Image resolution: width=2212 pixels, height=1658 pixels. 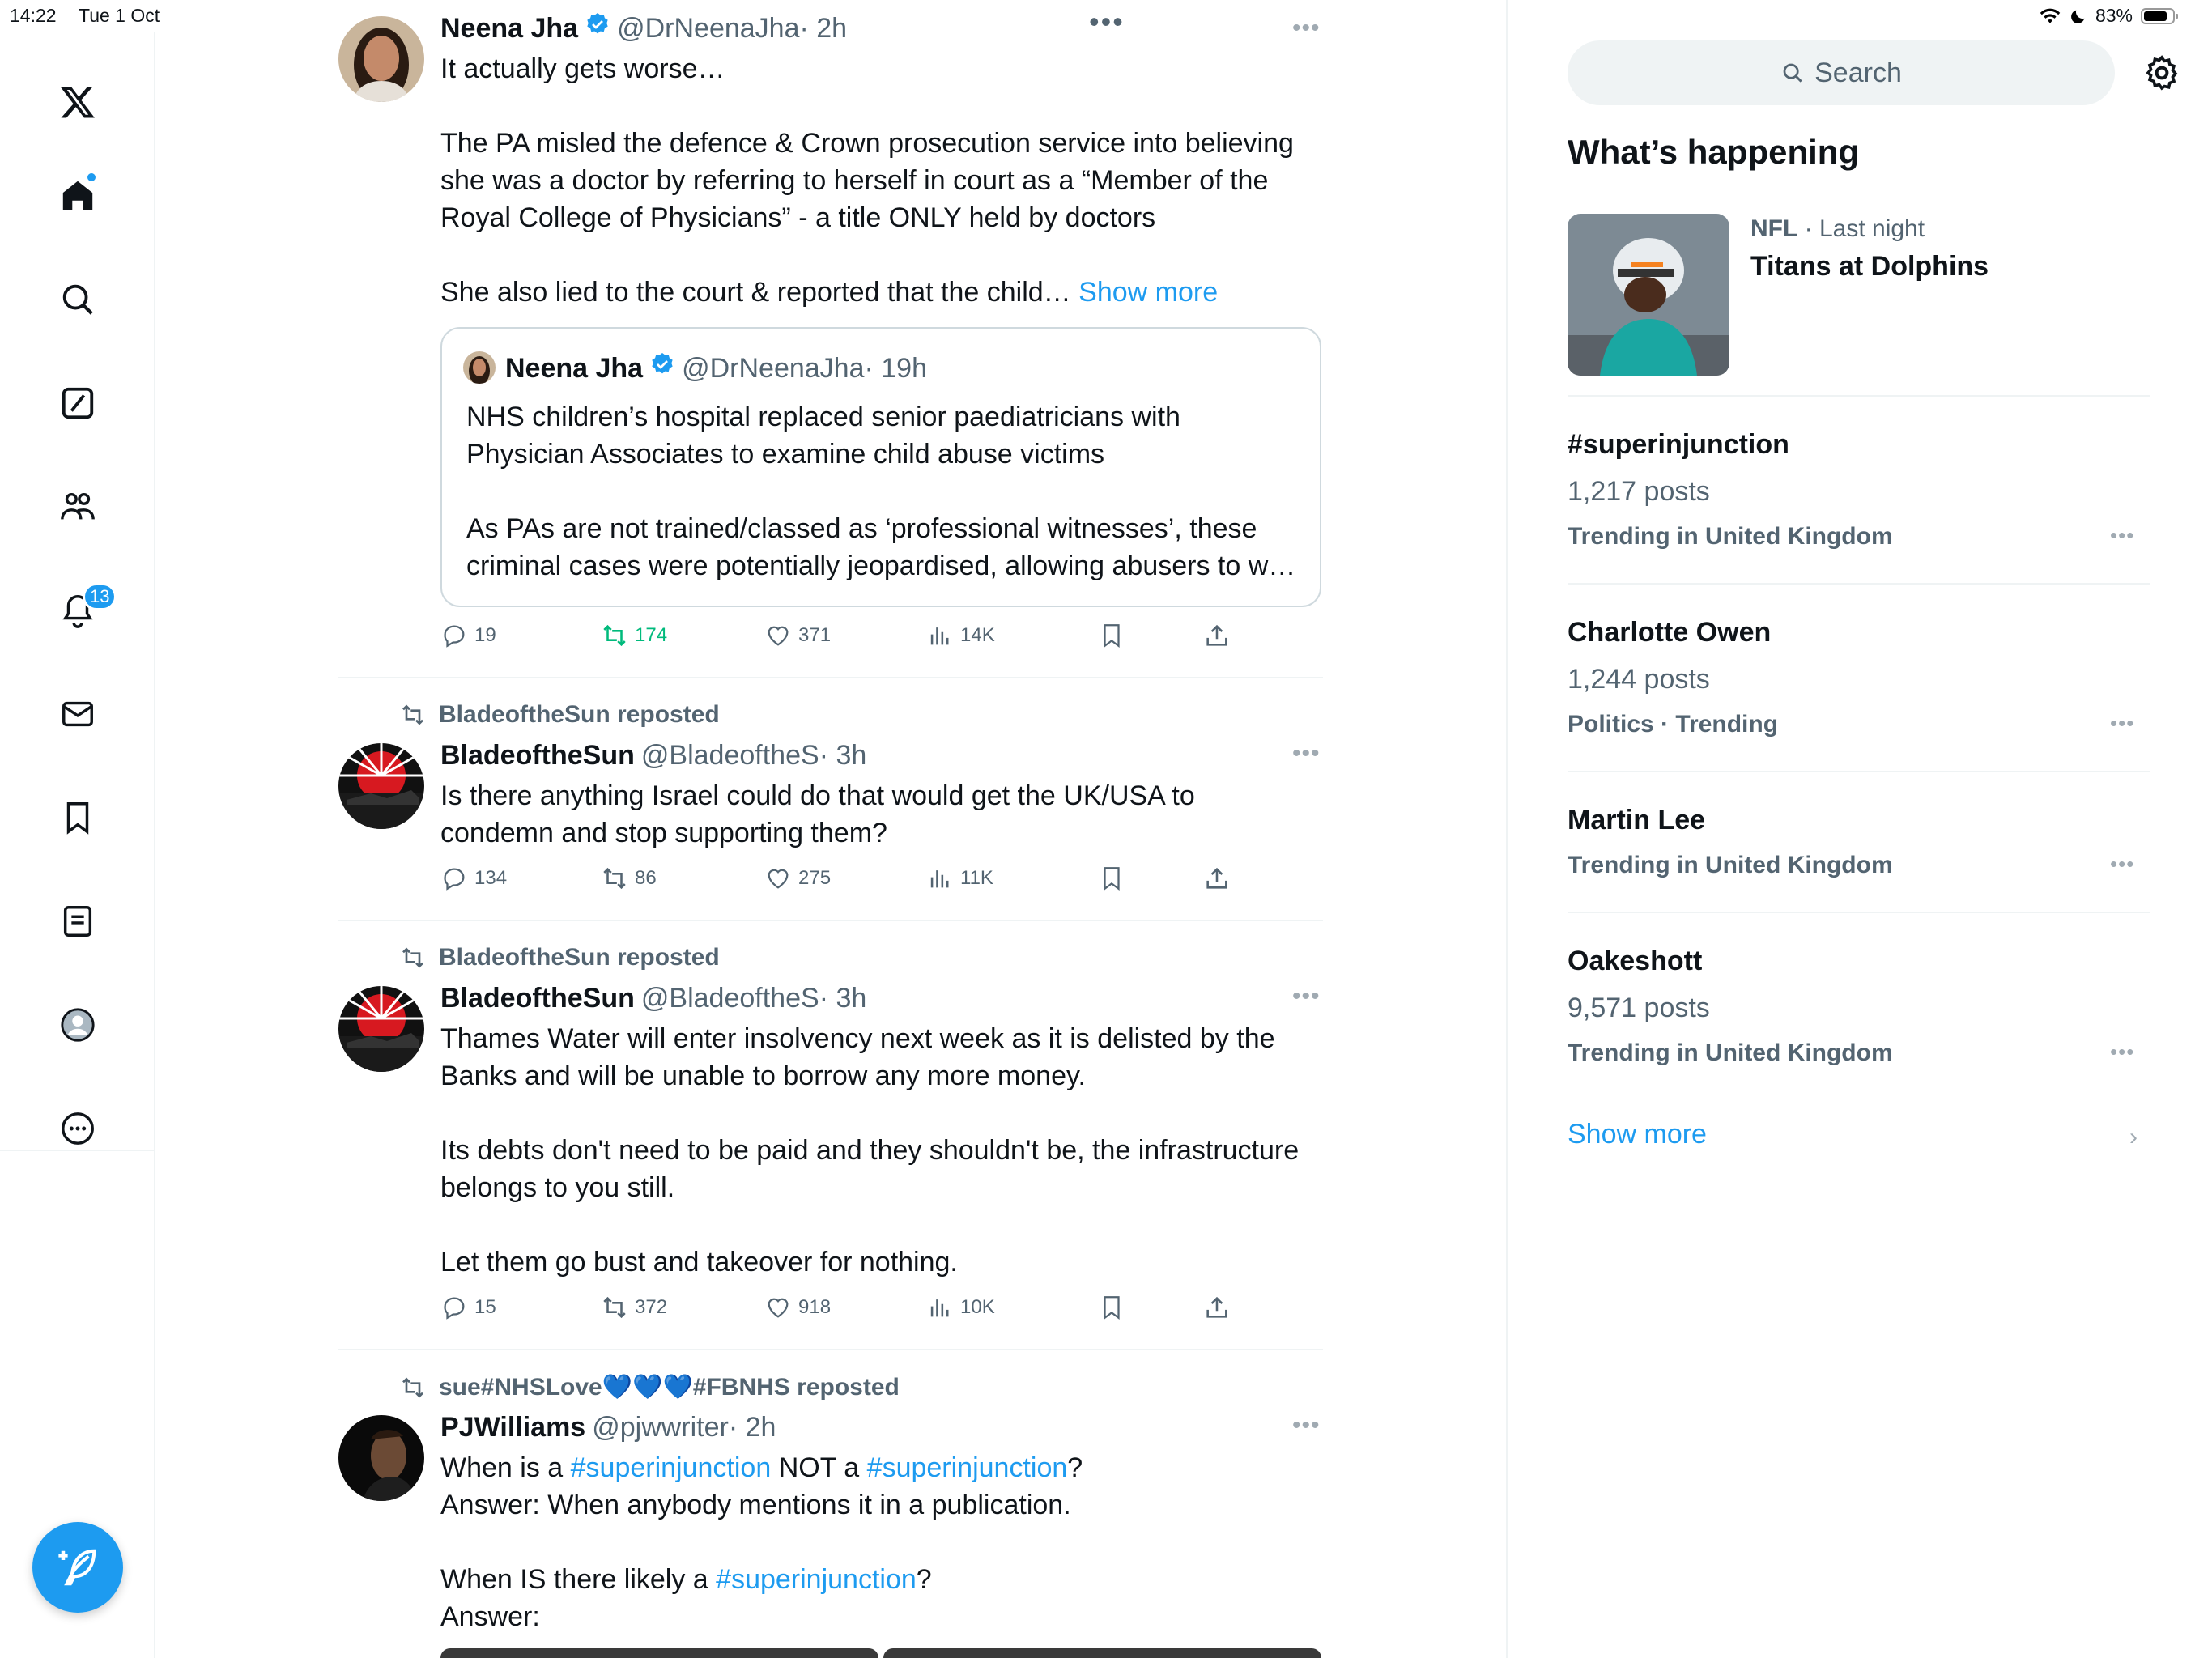 What do you see at coordinates (2133, 1137) in the screenshot?
I see `chevron-right-icon: ›` at bounding box center [2133, 1137].